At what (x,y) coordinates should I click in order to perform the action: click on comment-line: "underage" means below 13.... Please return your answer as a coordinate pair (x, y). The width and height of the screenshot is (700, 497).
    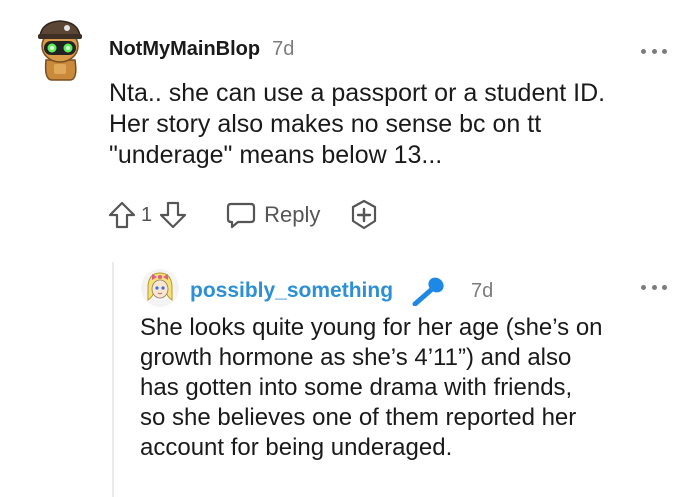
    Looking at the image, I should click on (276, 155).